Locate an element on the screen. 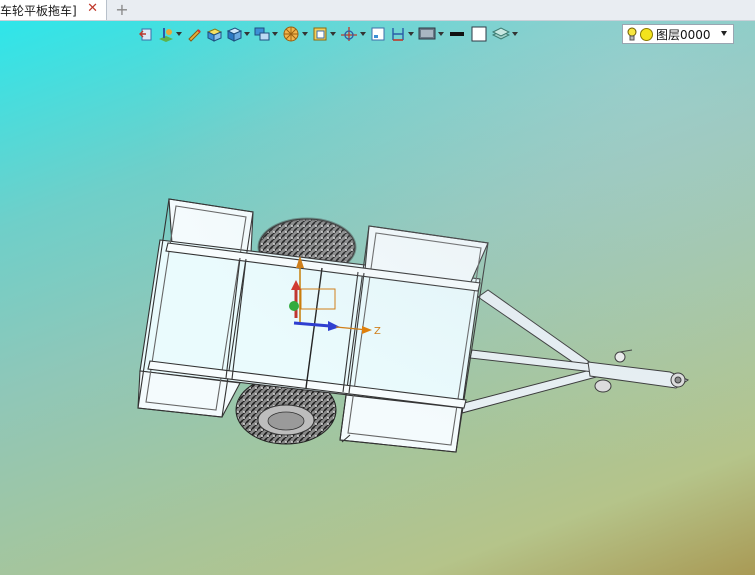 Image resolution: width=755 pixels, height=575 pixels. pencil-icon is located at coordinates (194, 35).